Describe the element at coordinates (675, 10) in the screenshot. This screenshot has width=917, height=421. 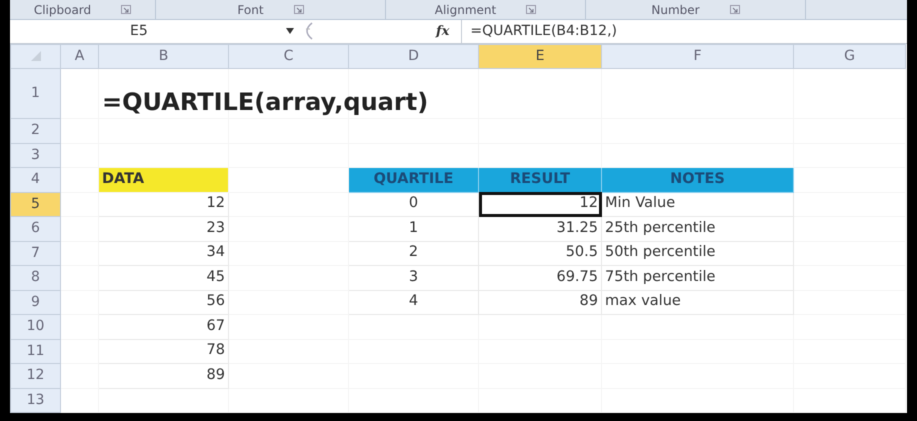
I see `ribbon-group-label: Number` at that location.